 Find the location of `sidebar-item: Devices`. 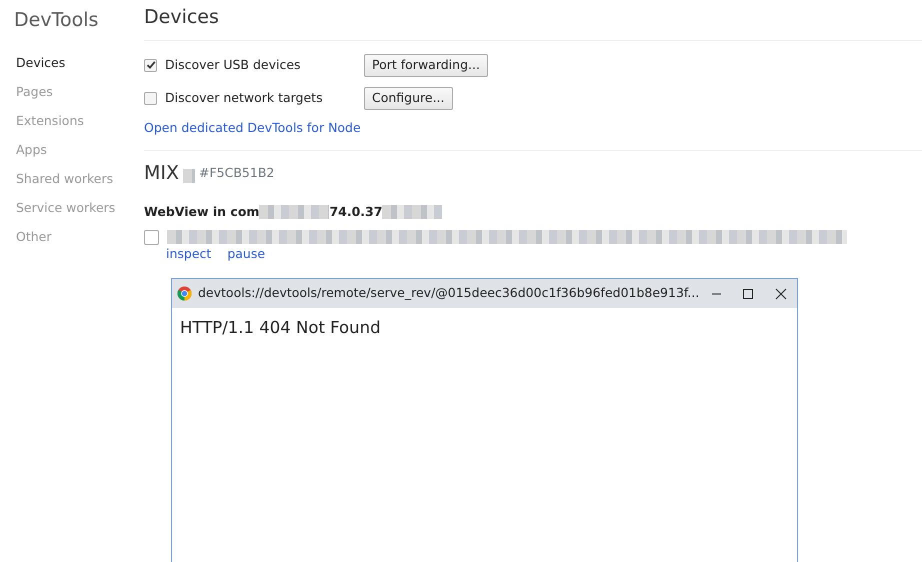

sidebar-item: Devices is located at coordinates (40, 63).